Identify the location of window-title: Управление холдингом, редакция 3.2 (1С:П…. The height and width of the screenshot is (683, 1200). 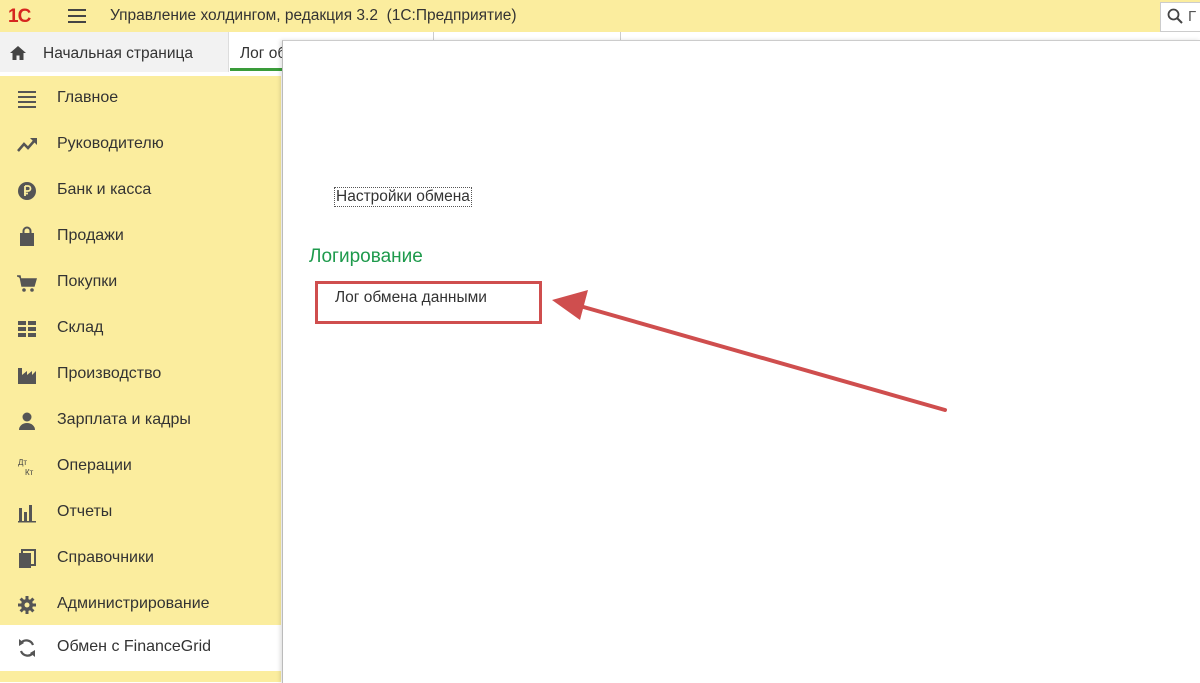
(313, 15).